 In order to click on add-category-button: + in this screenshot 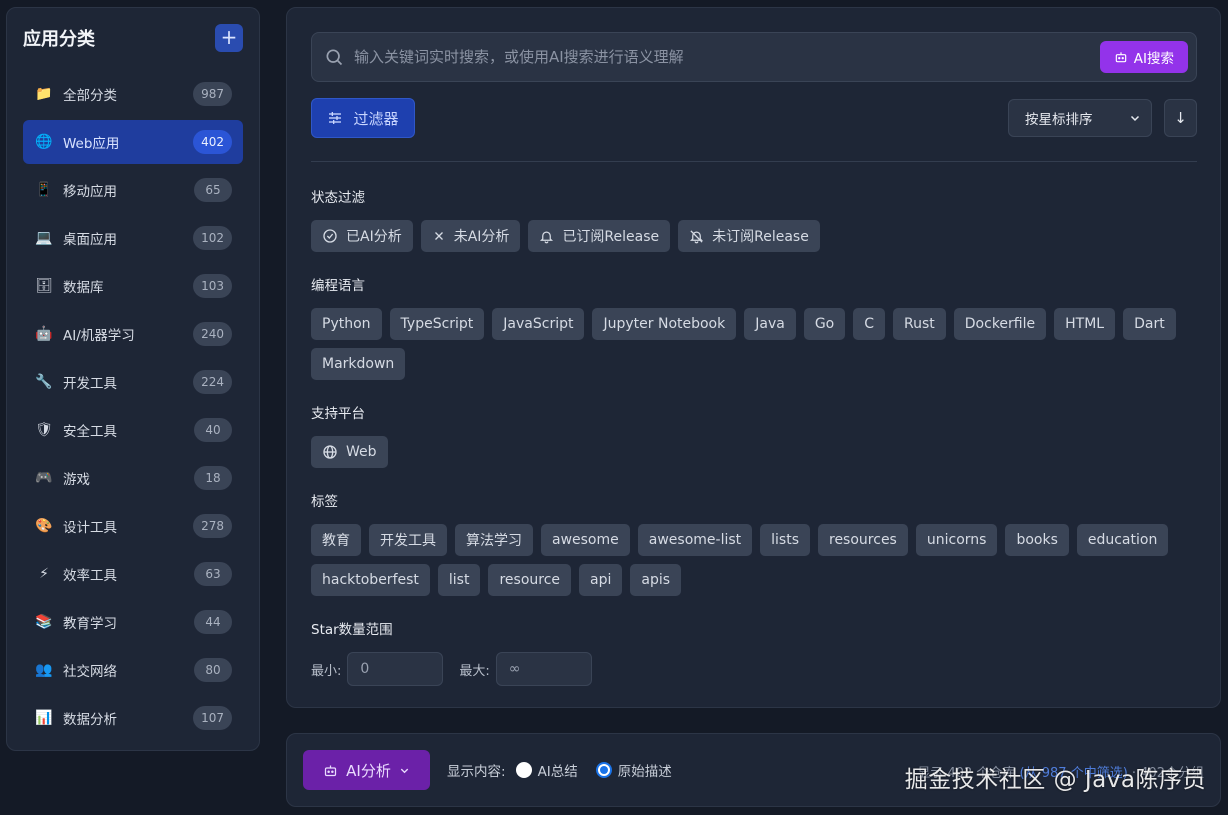, I will do `click(229, 38)`.